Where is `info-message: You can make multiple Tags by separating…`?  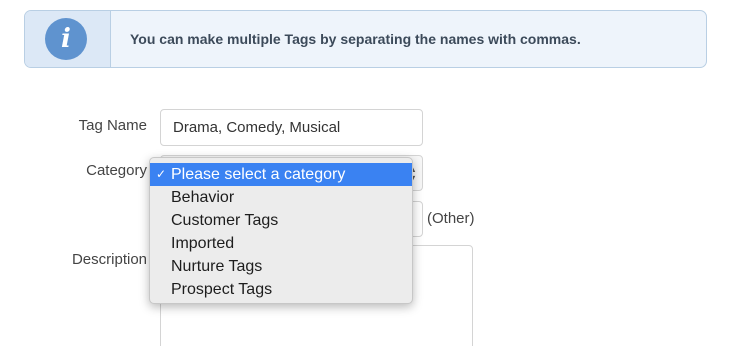
info-message: You can make multiple Tags by separating… is located at coordinates (355, 39).